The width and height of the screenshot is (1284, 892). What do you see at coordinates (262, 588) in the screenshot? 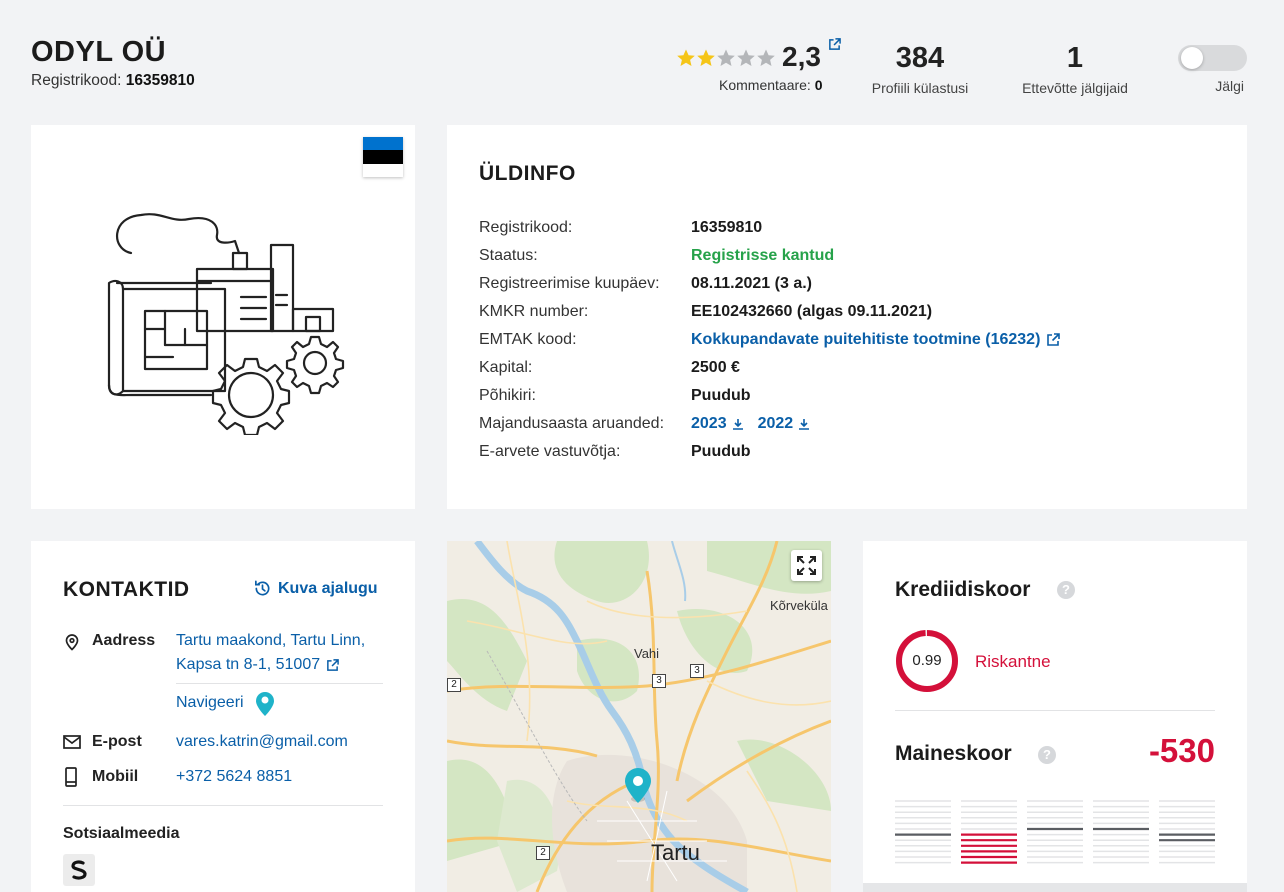
I see `history-icon` at bounding box center [262, 588].